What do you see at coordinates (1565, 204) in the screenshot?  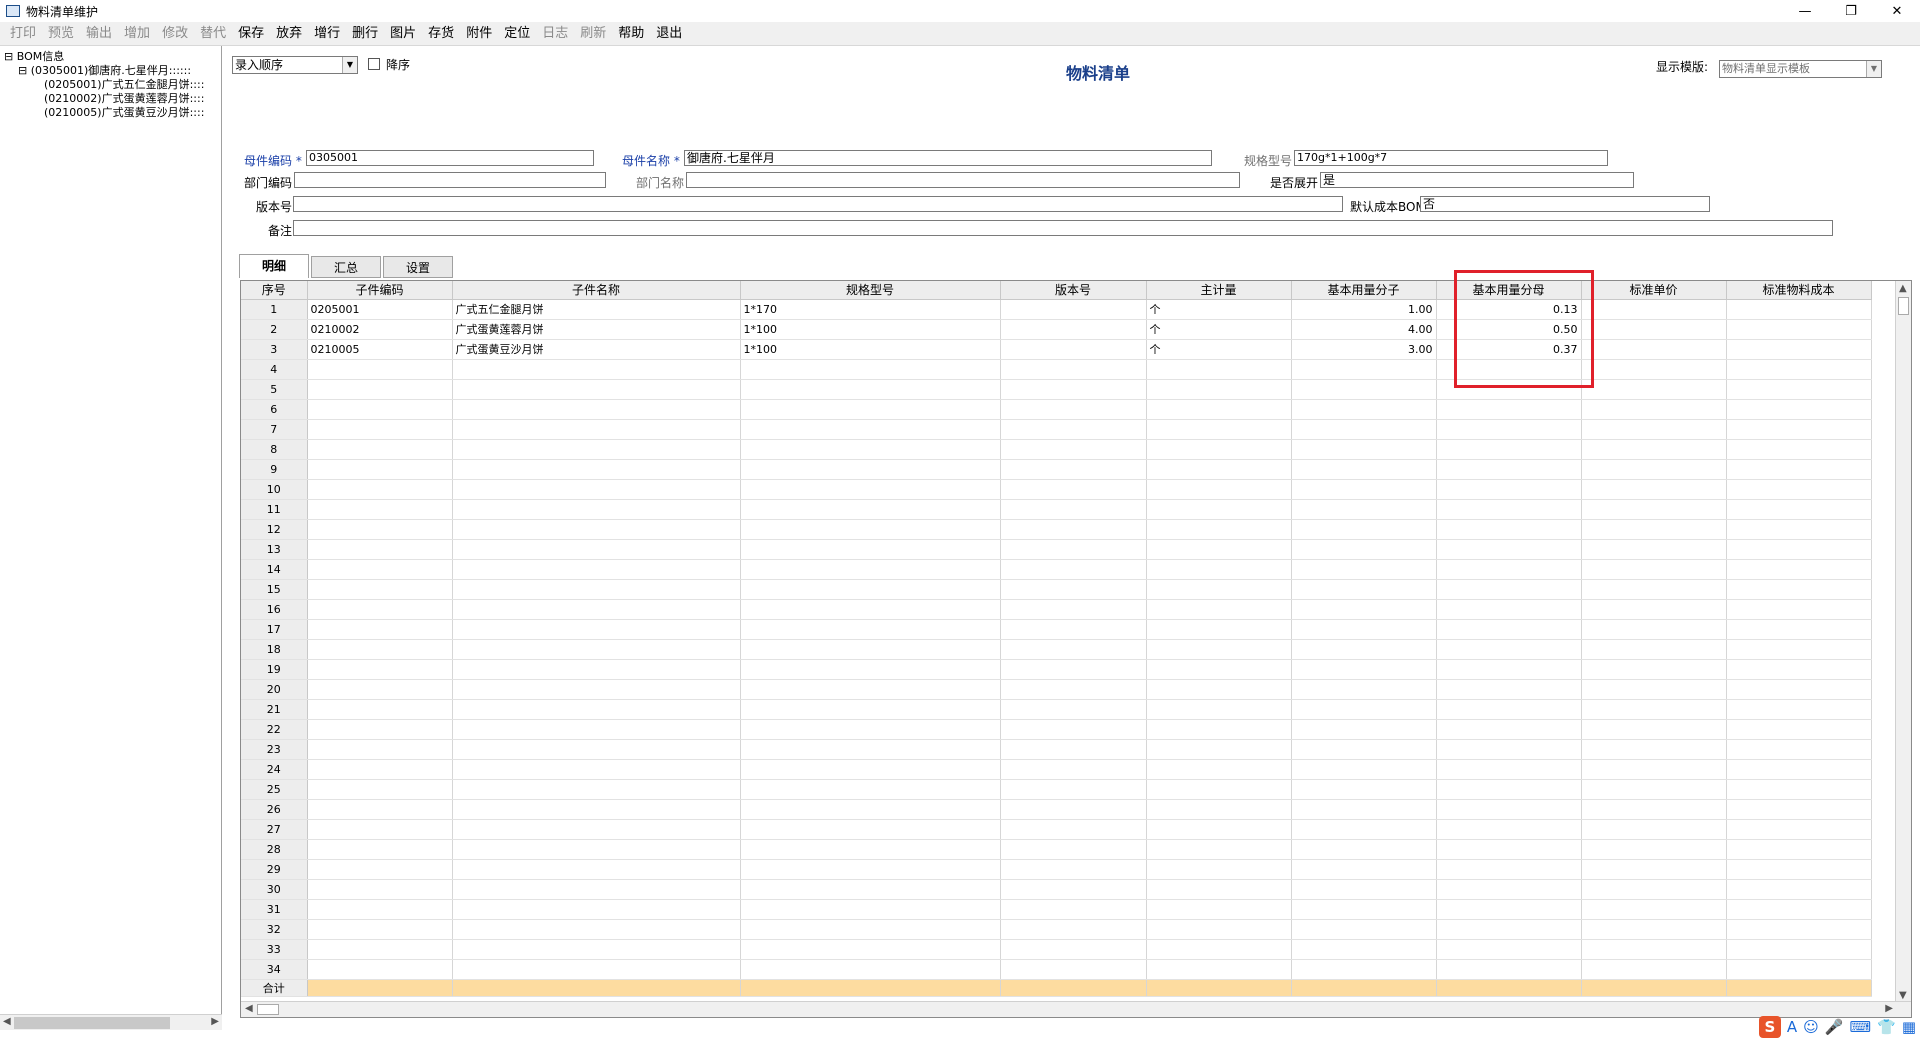 I see `default-bom-field: 否` at bounding box center [1565, 204].